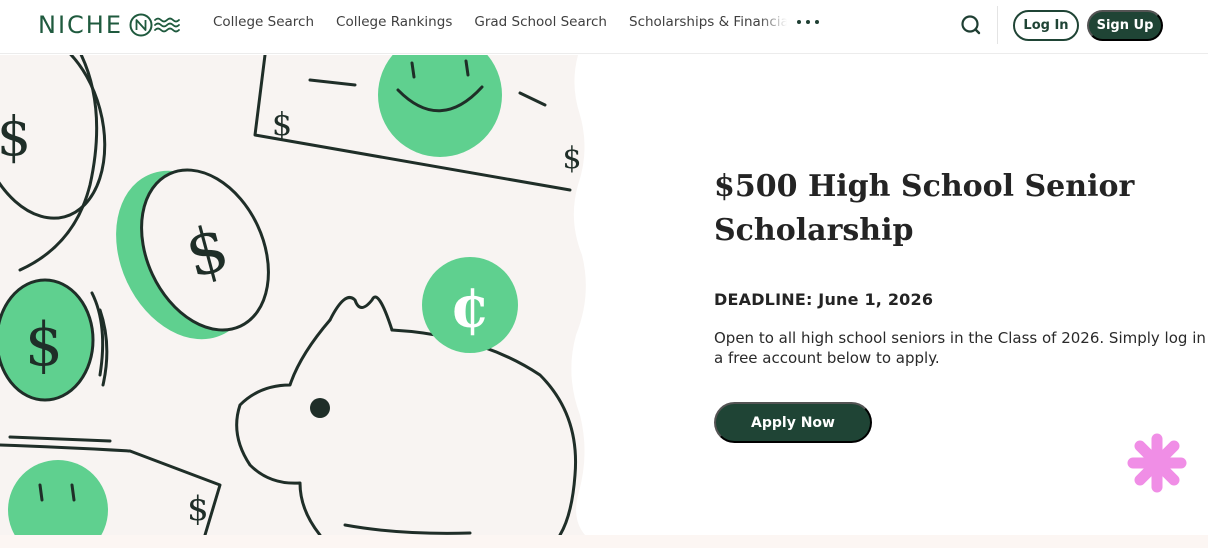 The image size is (1208, 548). Describe the element at coordinates (1125, 25) in the screenshot. I see `signup-button: Sign Up` at that location.